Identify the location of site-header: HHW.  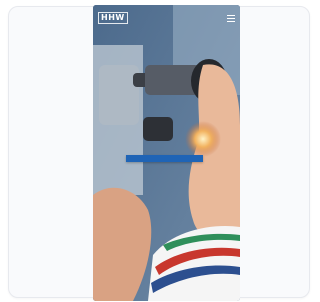
(166, 18).